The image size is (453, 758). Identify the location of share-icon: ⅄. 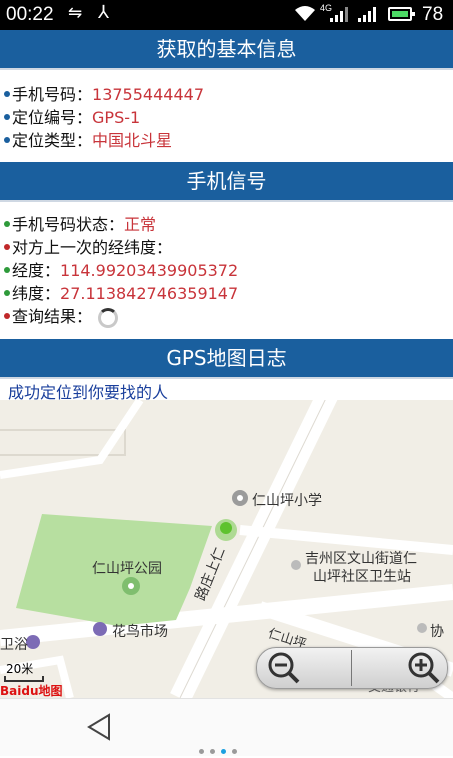
(103, 12).